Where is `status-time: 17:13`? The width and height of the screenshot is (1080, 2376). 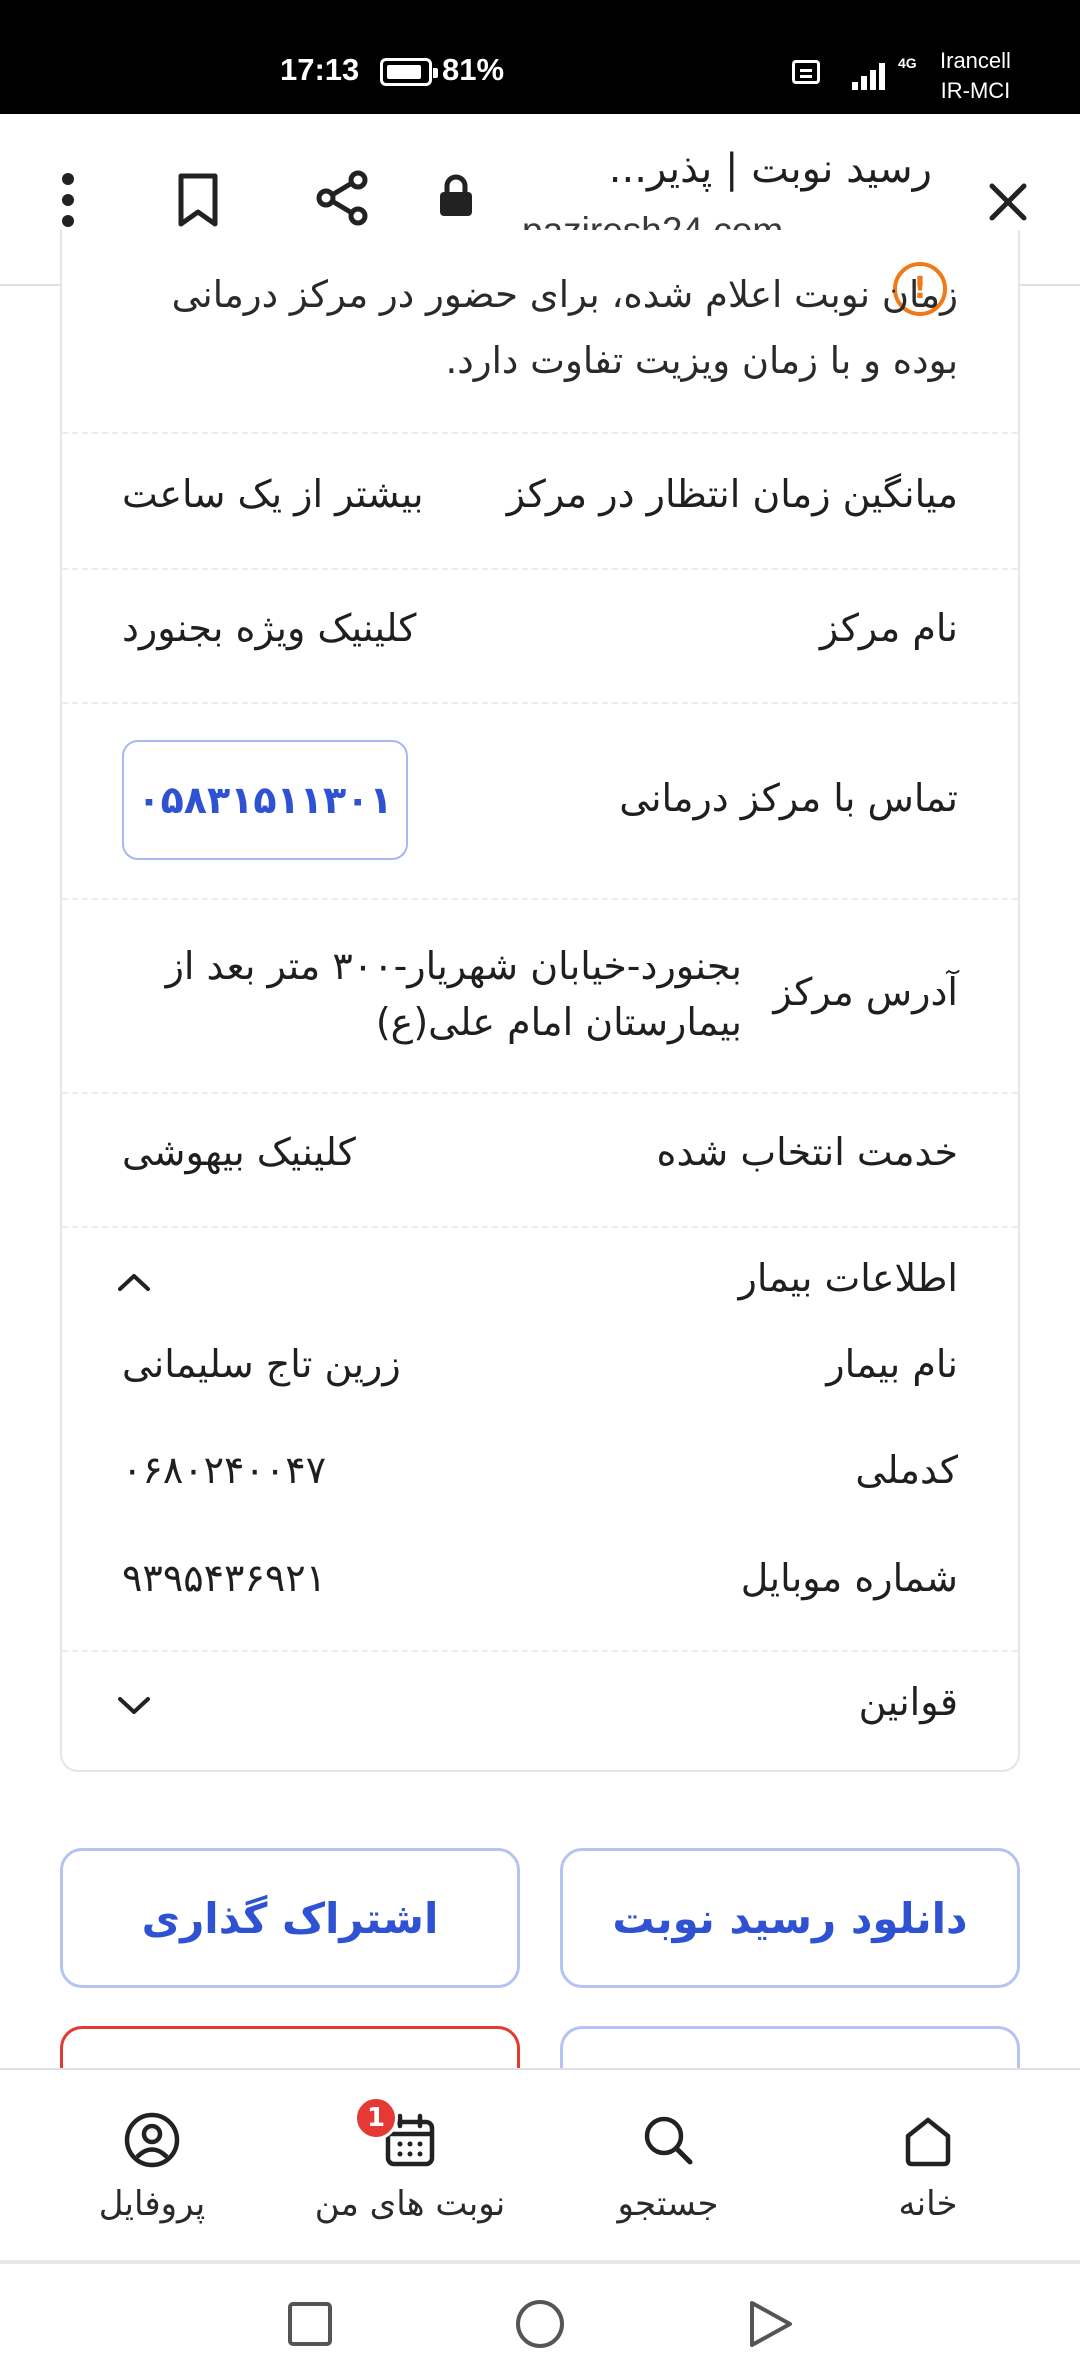
status-time: 17:13 is located at coordinates (320, 69).